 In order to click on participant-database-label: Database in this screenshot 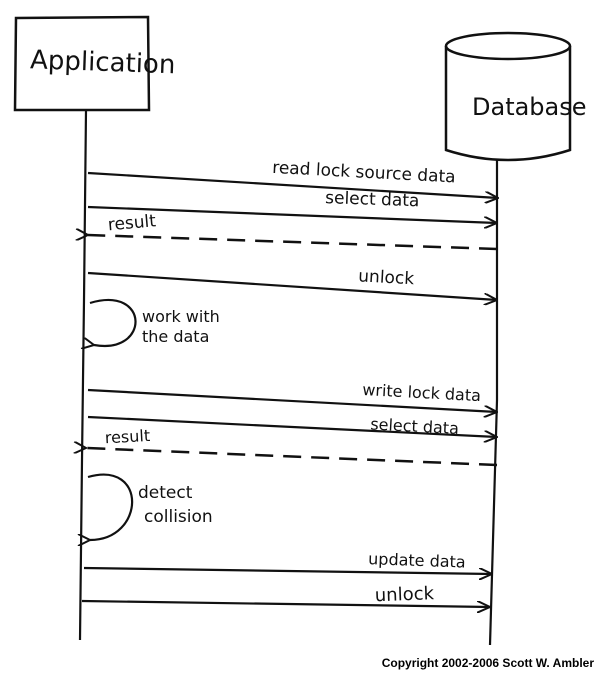, I will do `click(529, 107)`.